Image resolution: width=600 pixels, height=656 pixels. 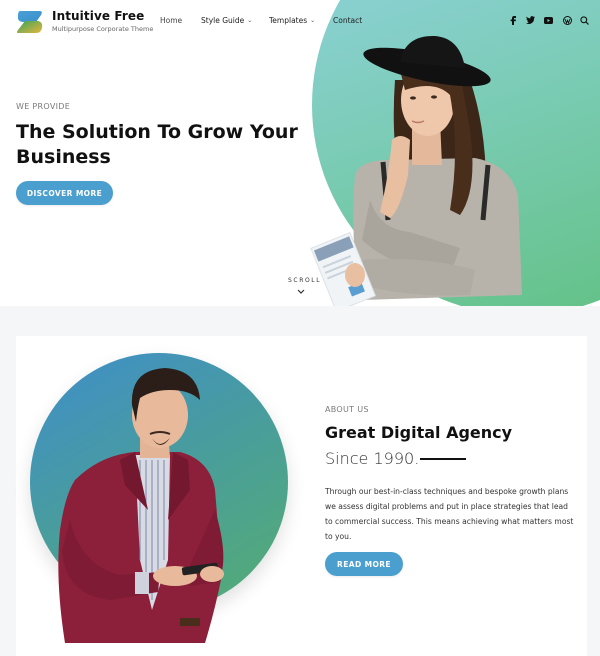 What do you see at coordinates (30, 22) in the screenshot?
I see `logo-icon` at bounding box center [30, 22].